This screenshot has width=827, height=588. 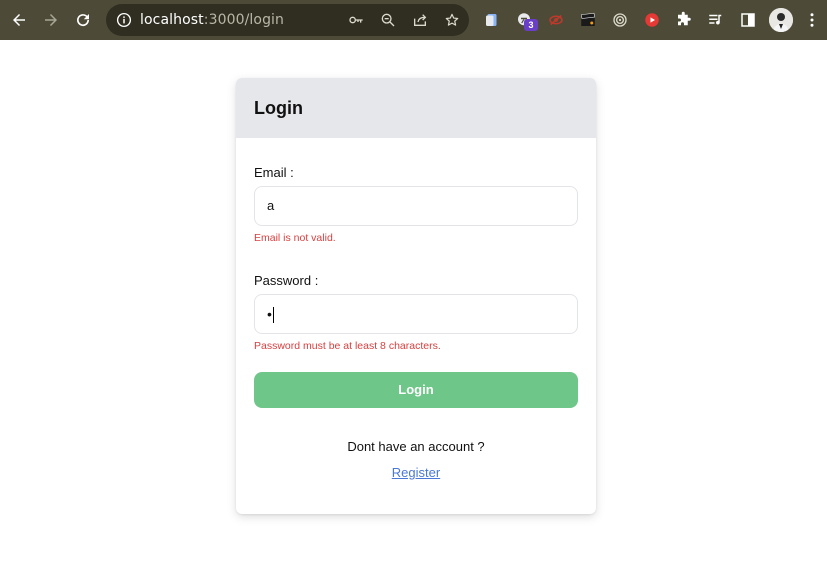 I want to click on side-panel-icon, so click(x=748, y=20).